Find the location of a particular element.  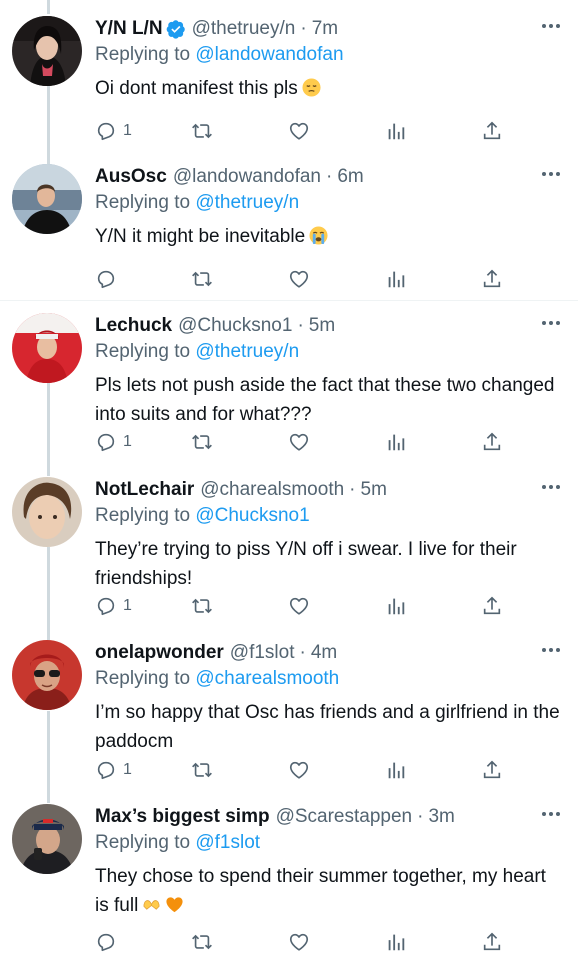

analytics-icon is located at coordinates (396, 279).